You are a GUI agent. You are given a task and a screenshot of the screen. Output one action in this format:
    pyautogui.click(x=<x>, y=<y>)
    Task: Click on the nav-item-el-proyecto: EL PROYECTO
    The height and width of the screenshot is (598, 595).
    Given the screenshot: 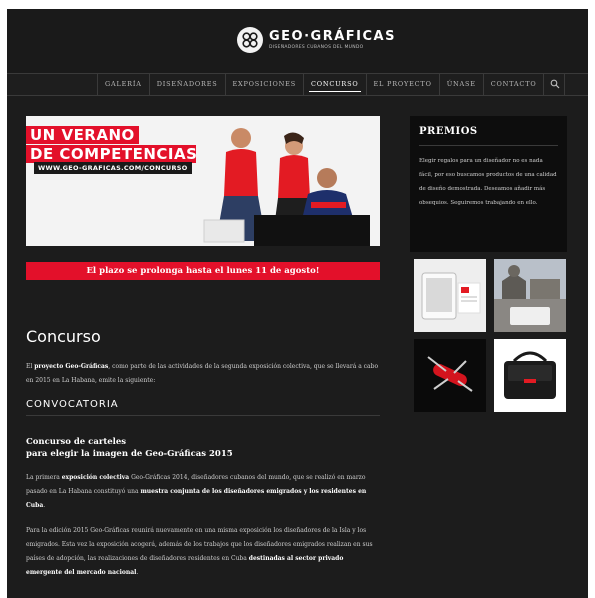 What is the action you would take?
    pyautogui.click(x=402, y=84)
    